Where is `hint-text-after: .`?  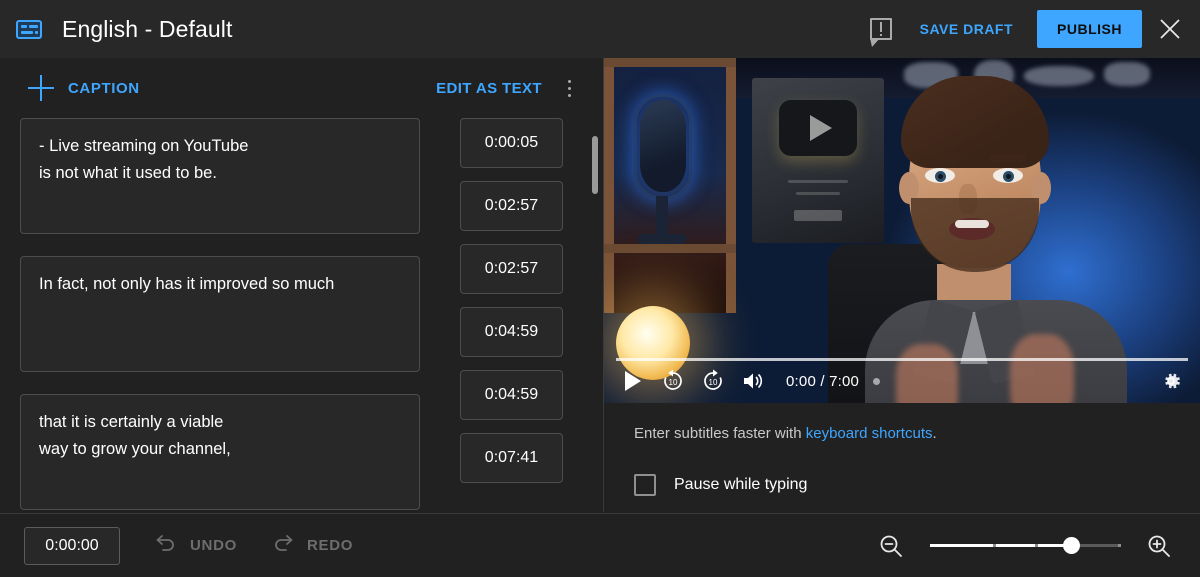
hint-text-after: . is located at coordinates (934, 433).